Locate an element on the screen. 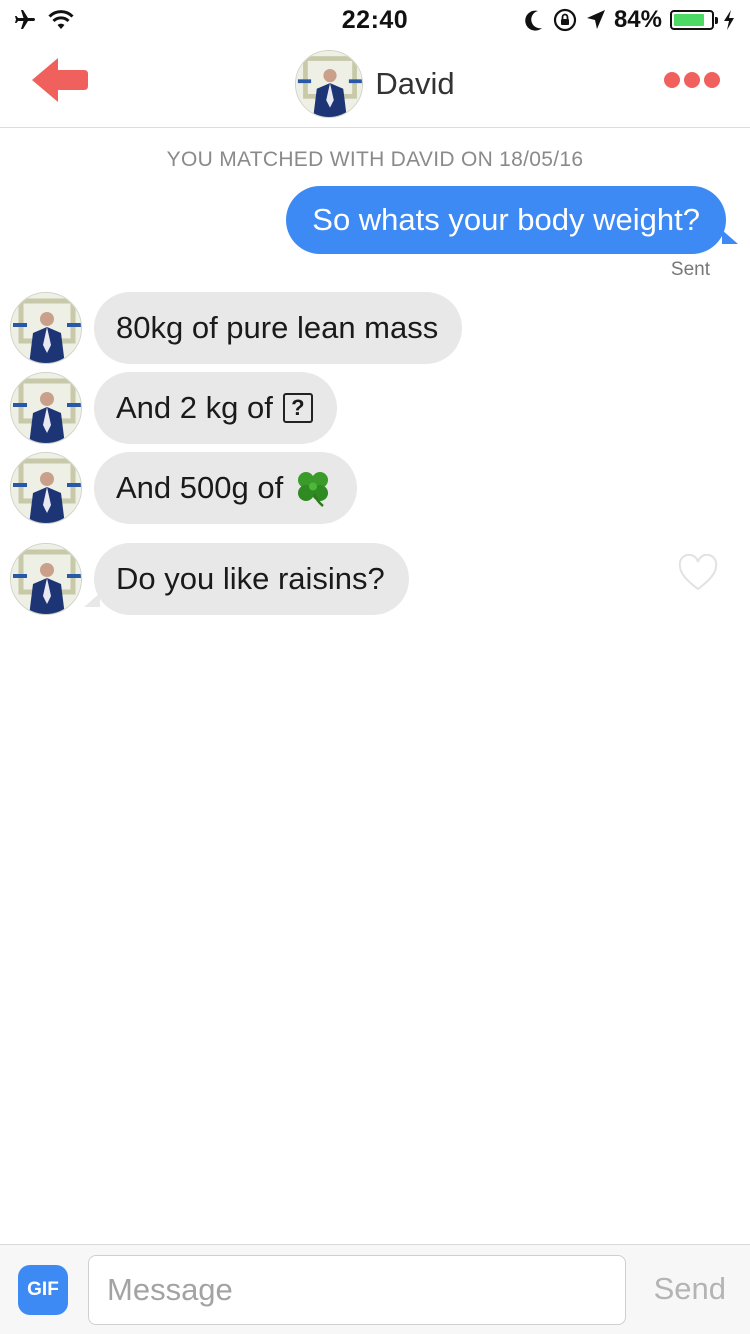 Image resolution: width=750 pixels, height=1334 pixels. incoming-message: 80kg of pure lean mass is located at coordinates (278, 328).